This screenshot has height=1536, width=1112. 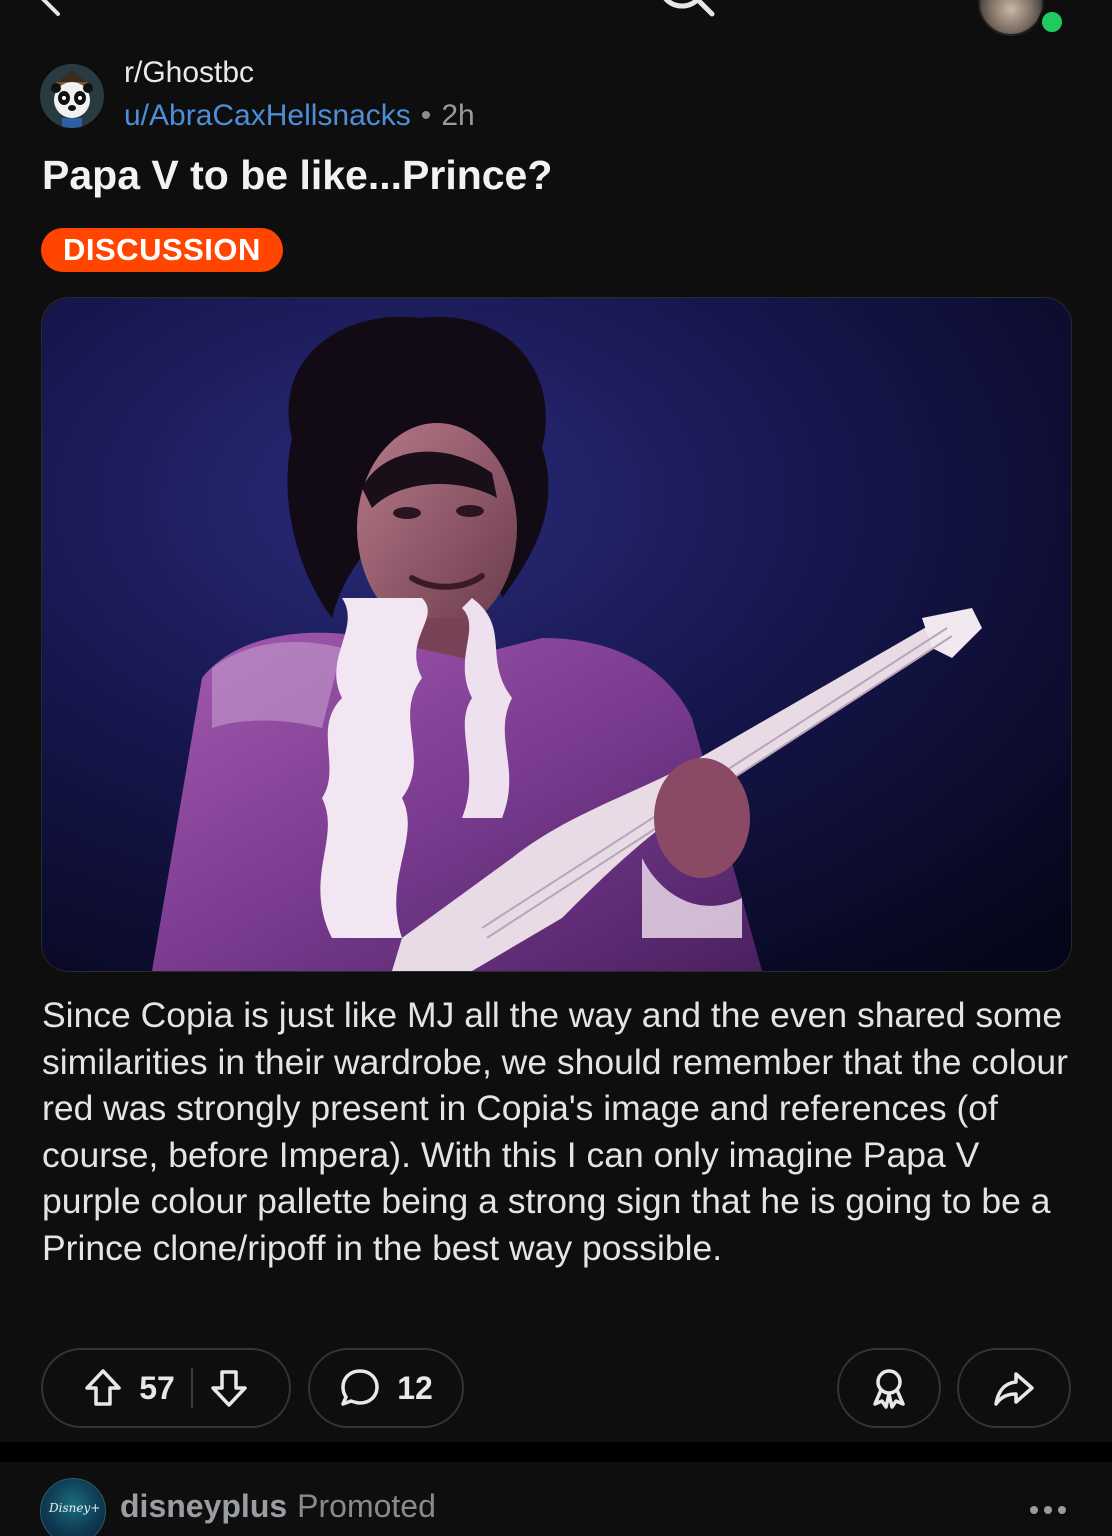 I want to click on subreddit-name: r/Ghostbc, so click(x=189, y=73).